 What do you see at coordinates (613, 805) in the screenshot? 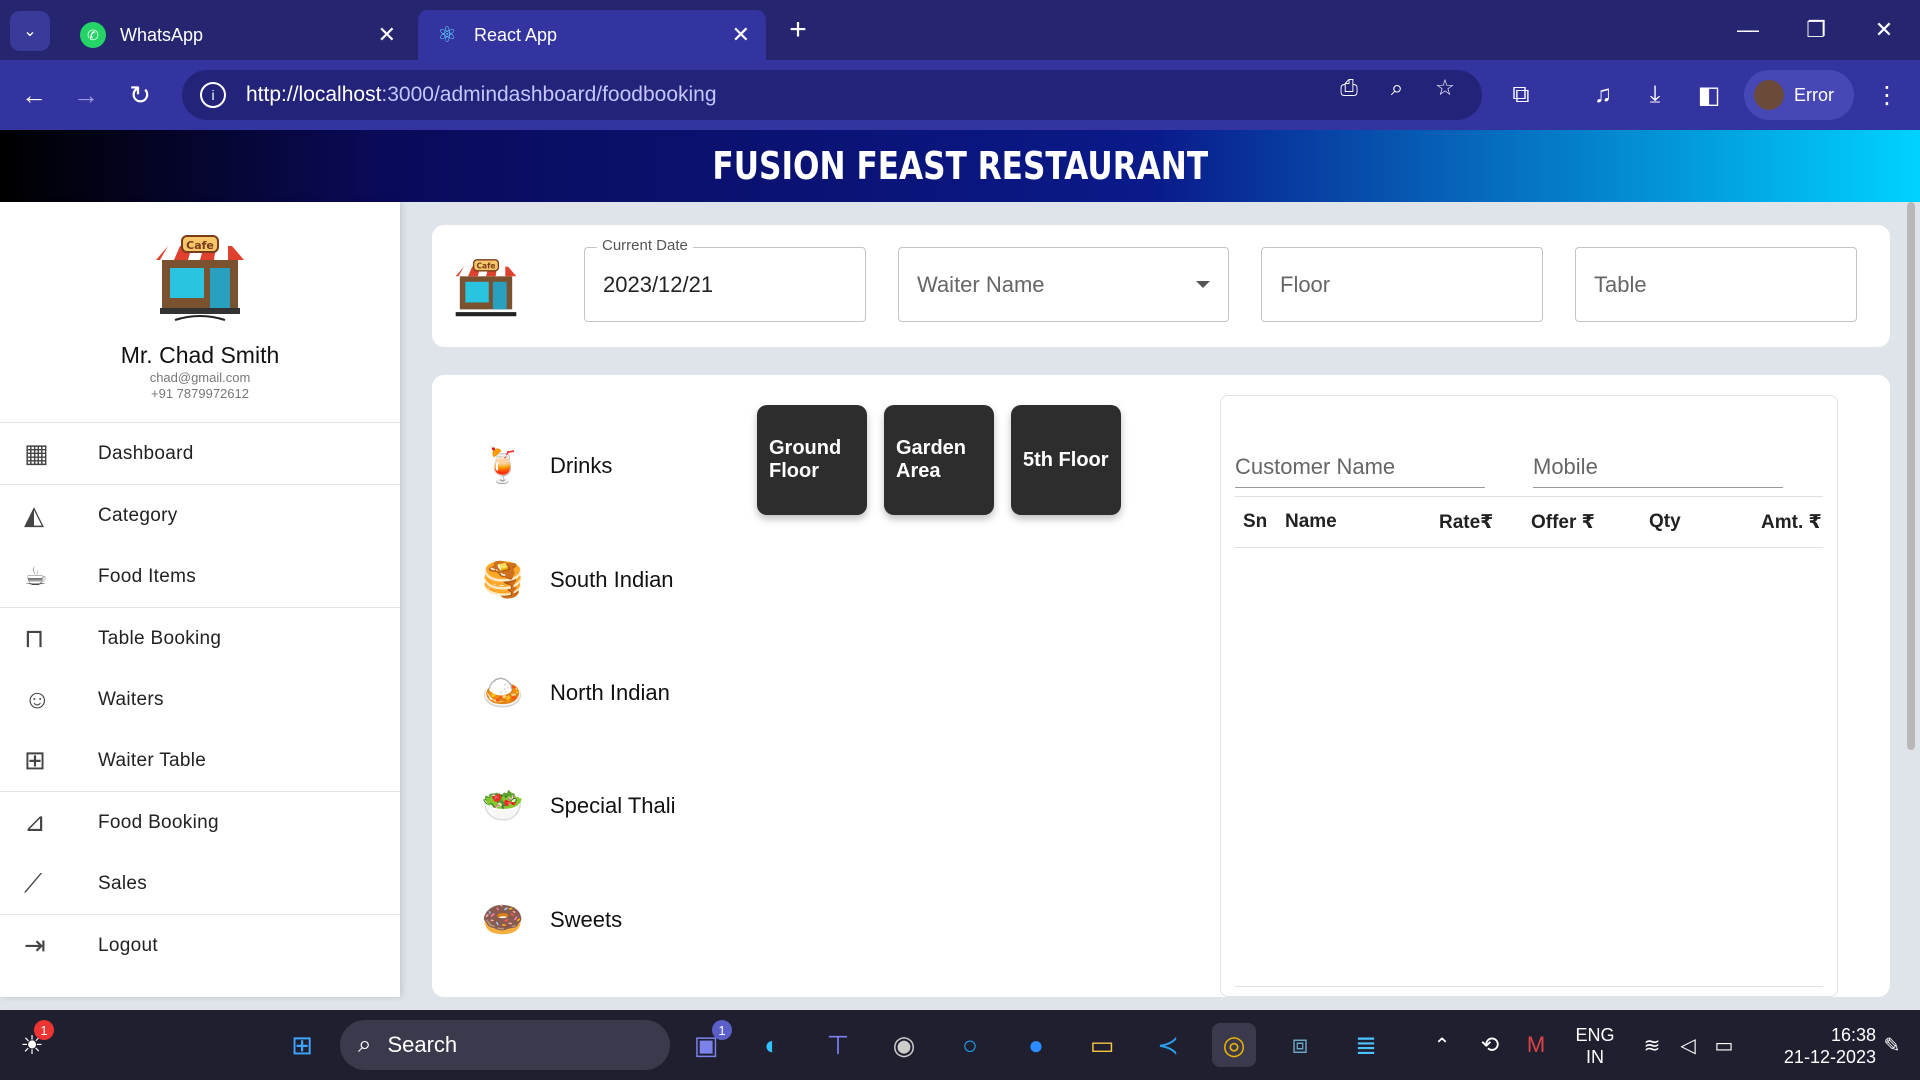
I see `category-label: Special Thali` at bounding box center [613, 805].